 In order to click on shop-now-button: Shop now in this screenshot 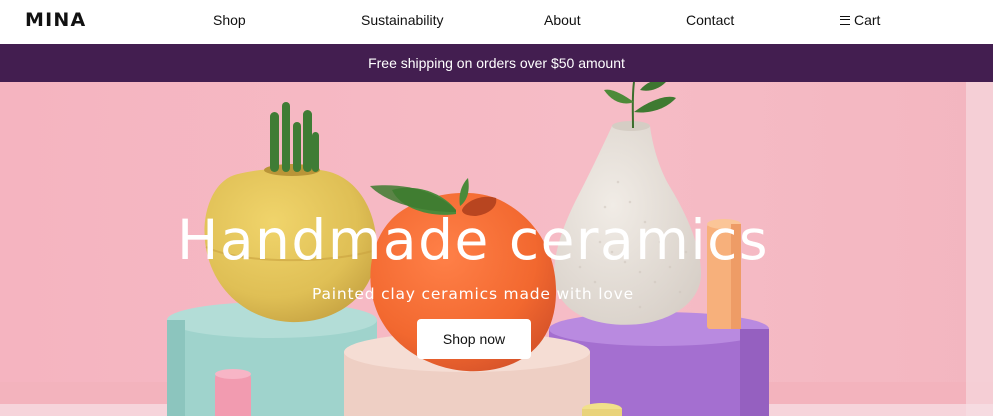, I will do `click(474, 339)`.